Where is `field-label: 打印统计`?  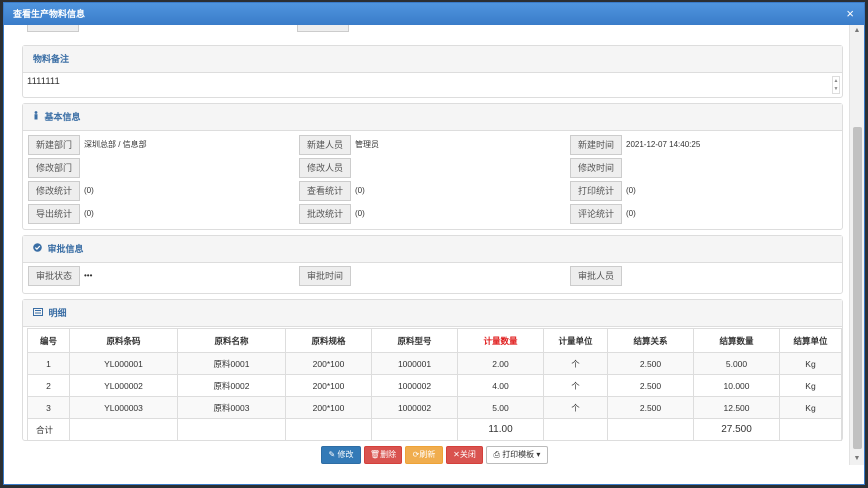 field-label: 打印统计 is located at coordinates (596, 191).